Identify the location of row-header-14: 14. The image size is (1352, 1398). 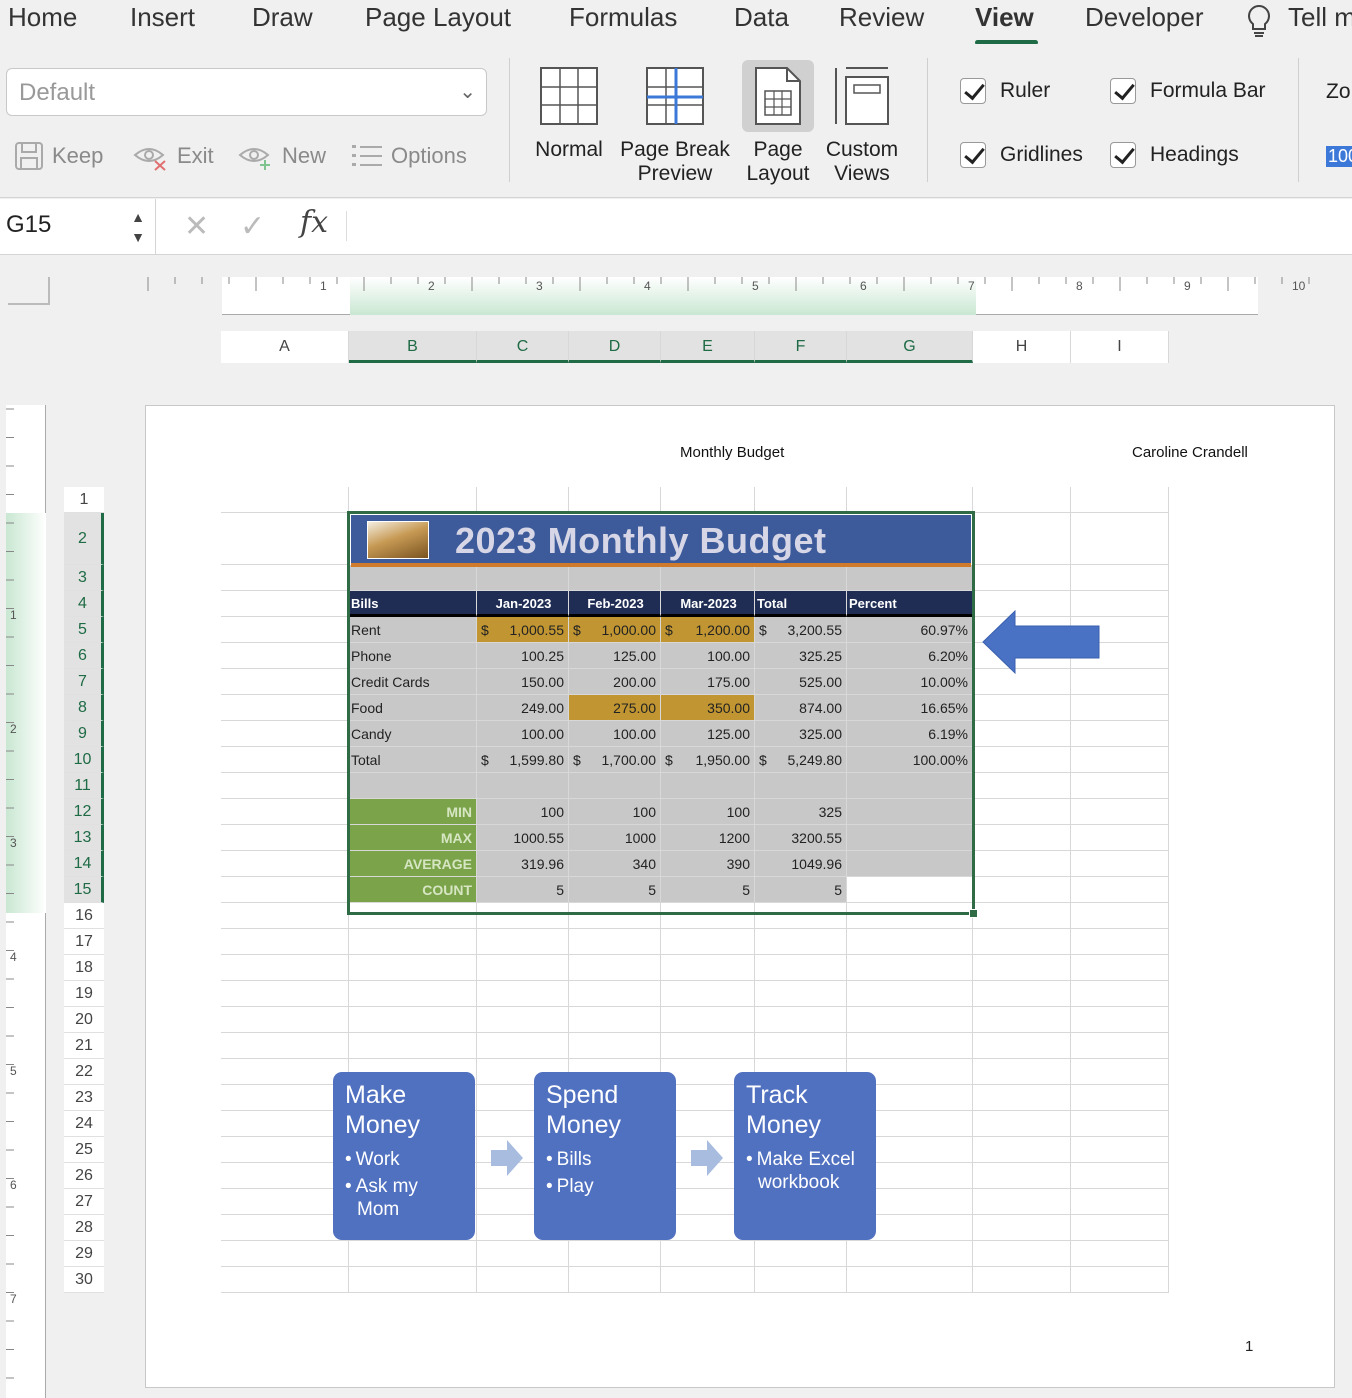
(84, 864).